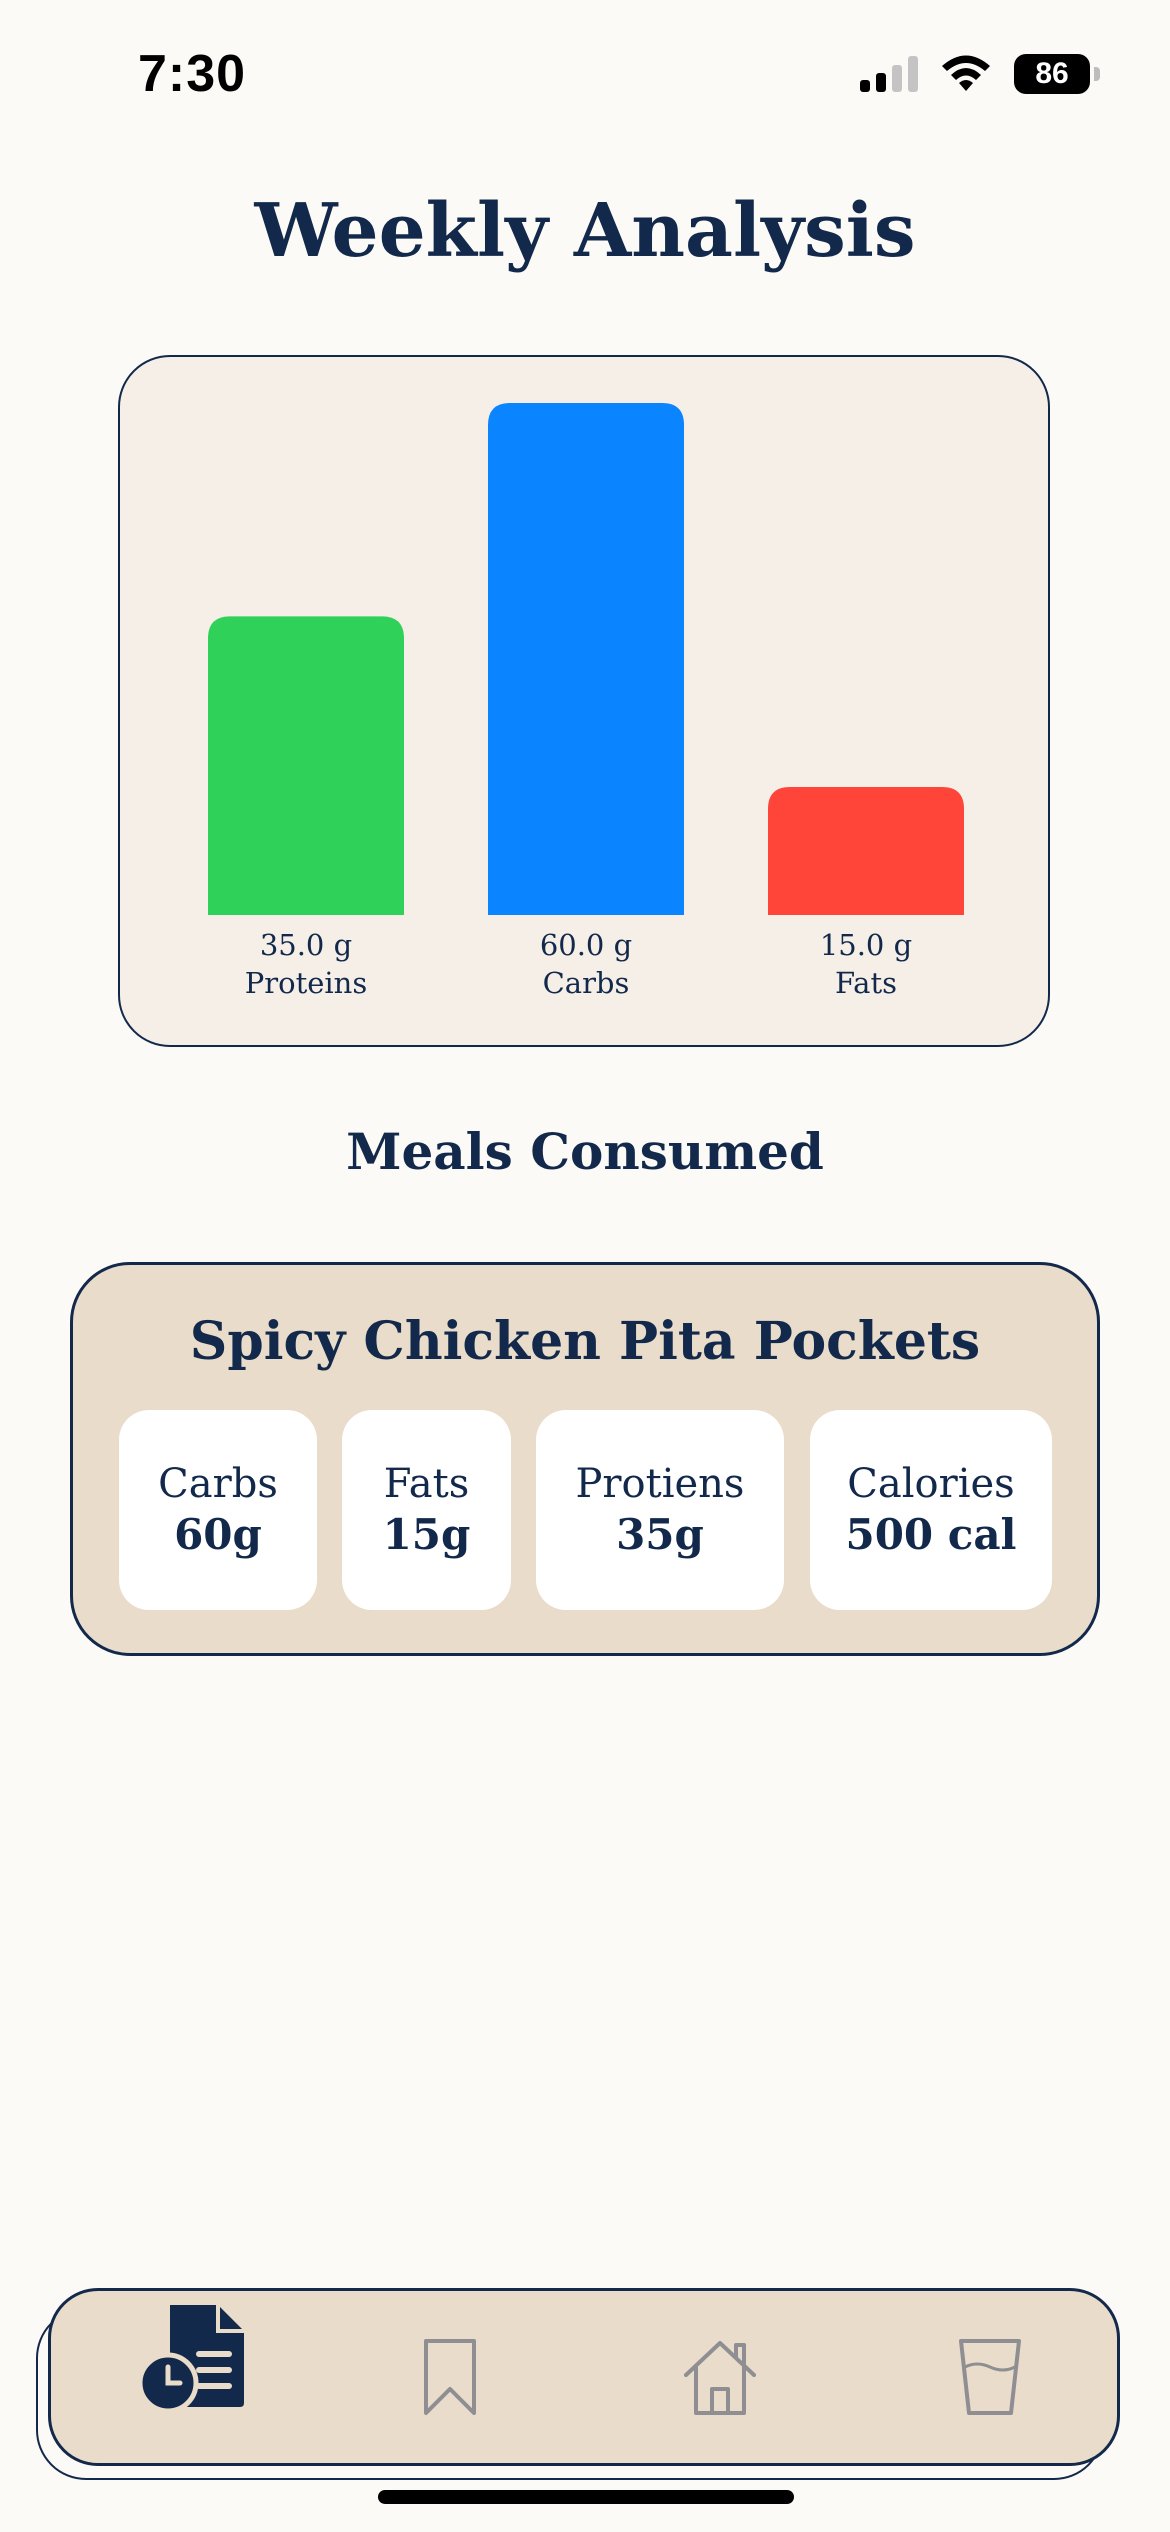 This screenshot has height=2532, width=1170. Describe the element at coordinates (1097, 74) in the screenshot. I see `battery-tip` at that location.